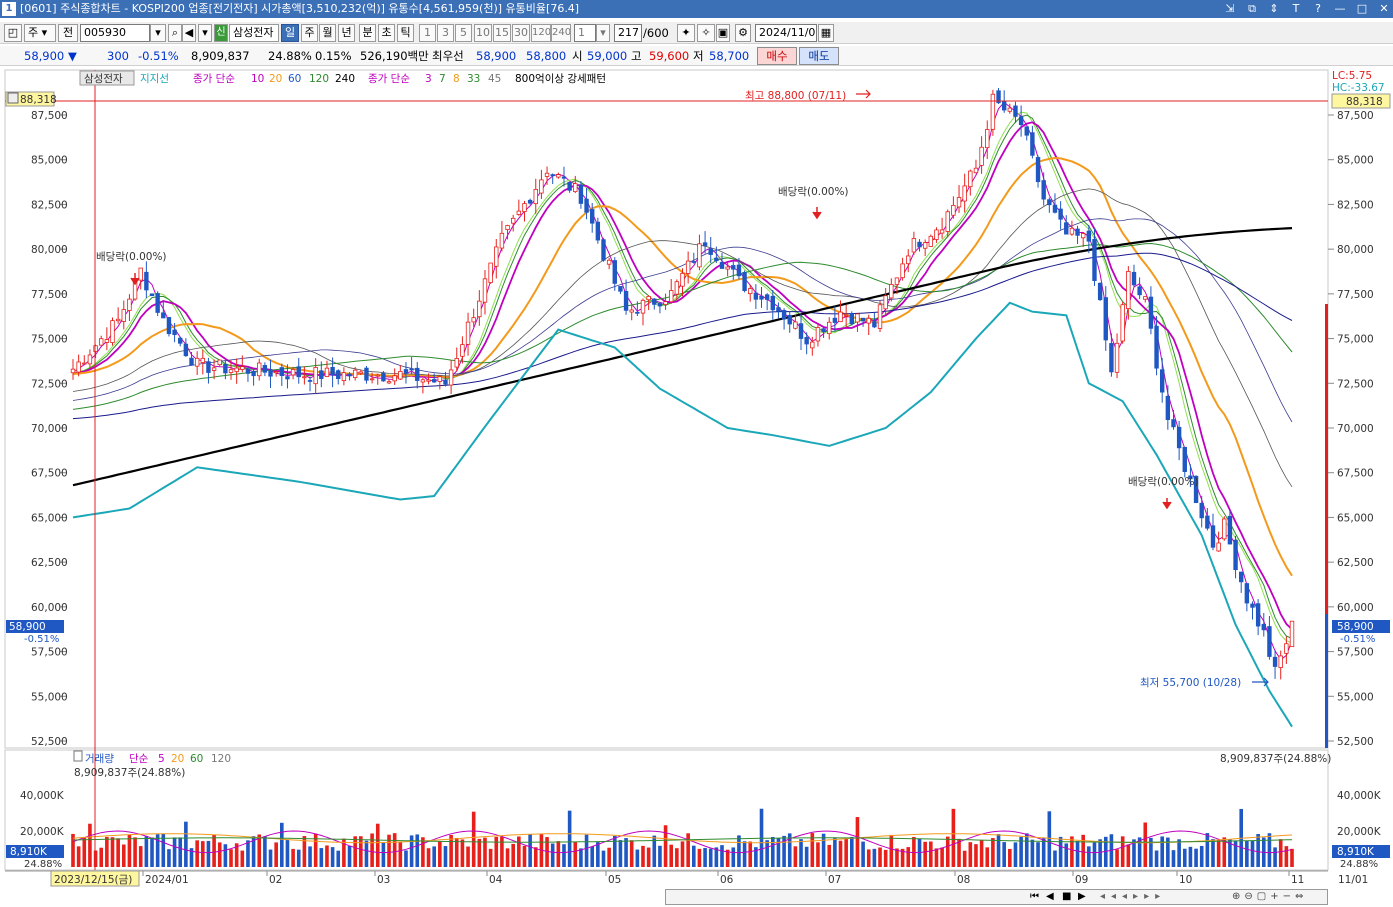  I want to click on minute-5: 5, so click(463, 33).